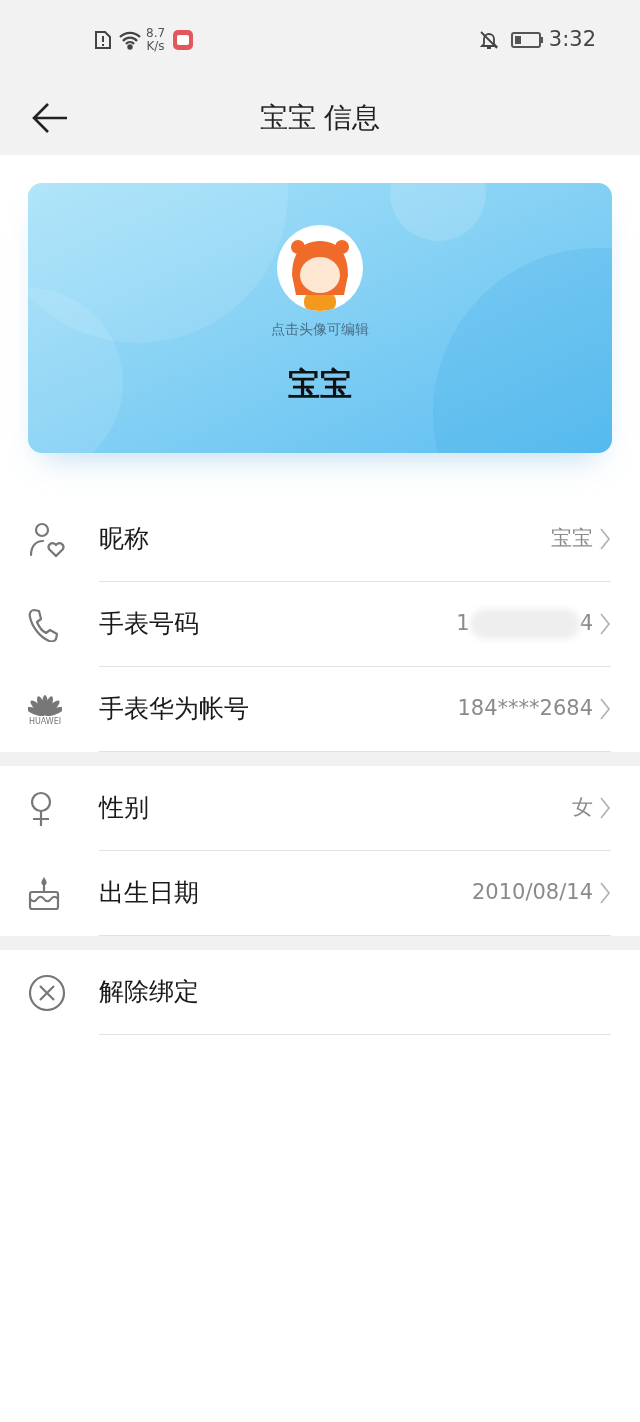 This screenshot has width=640, height=1422. What do you see at coordinates (320, 329) in the screenshot?
I see `avatar-edit-hint: 点击头像可编辑` at bounding box center [320, 329].